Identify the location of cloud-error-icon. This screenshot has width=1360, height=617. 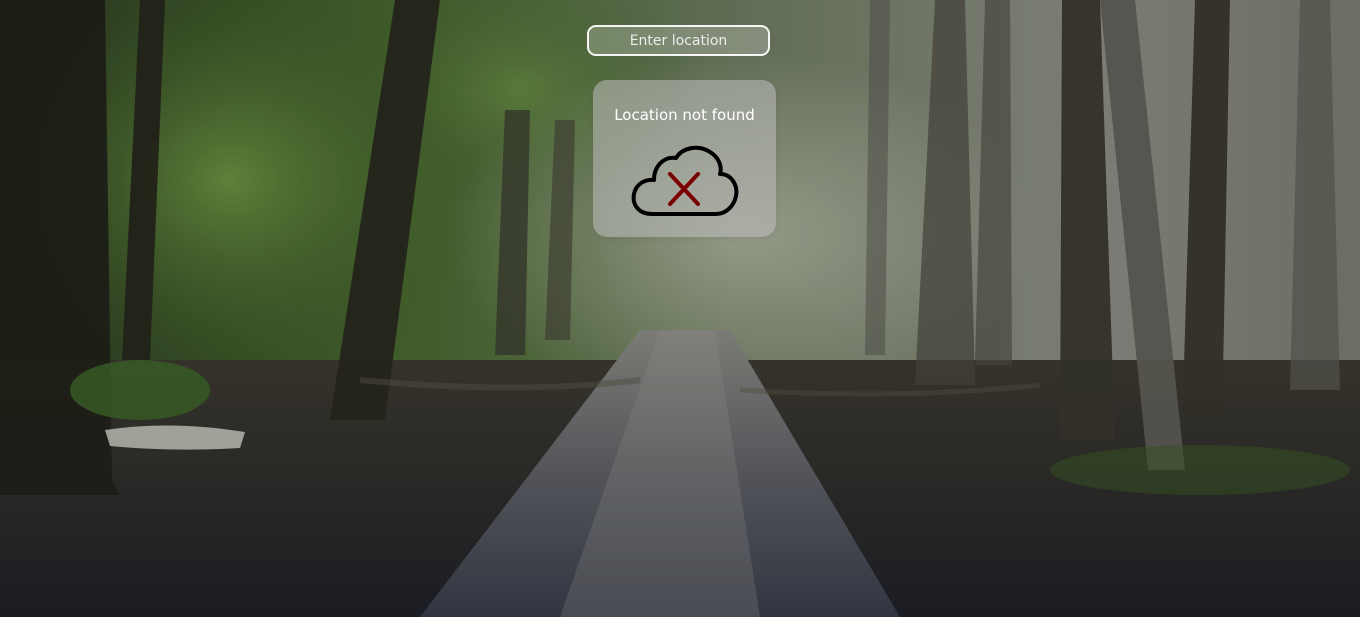
(685, 180).